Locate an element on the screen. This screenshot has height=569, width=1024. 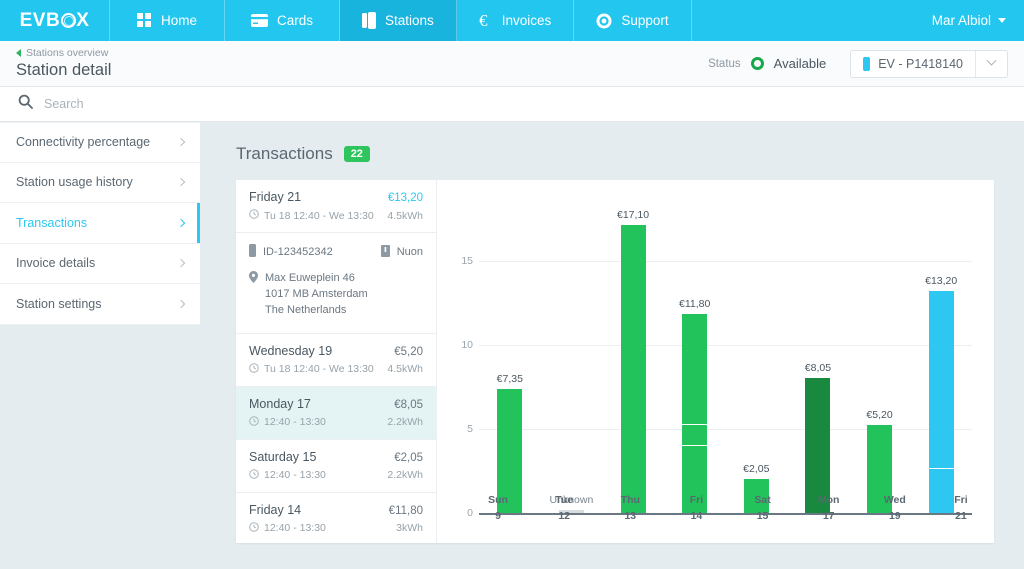
nav-item-home: Home is located at coordinates (167, 20).